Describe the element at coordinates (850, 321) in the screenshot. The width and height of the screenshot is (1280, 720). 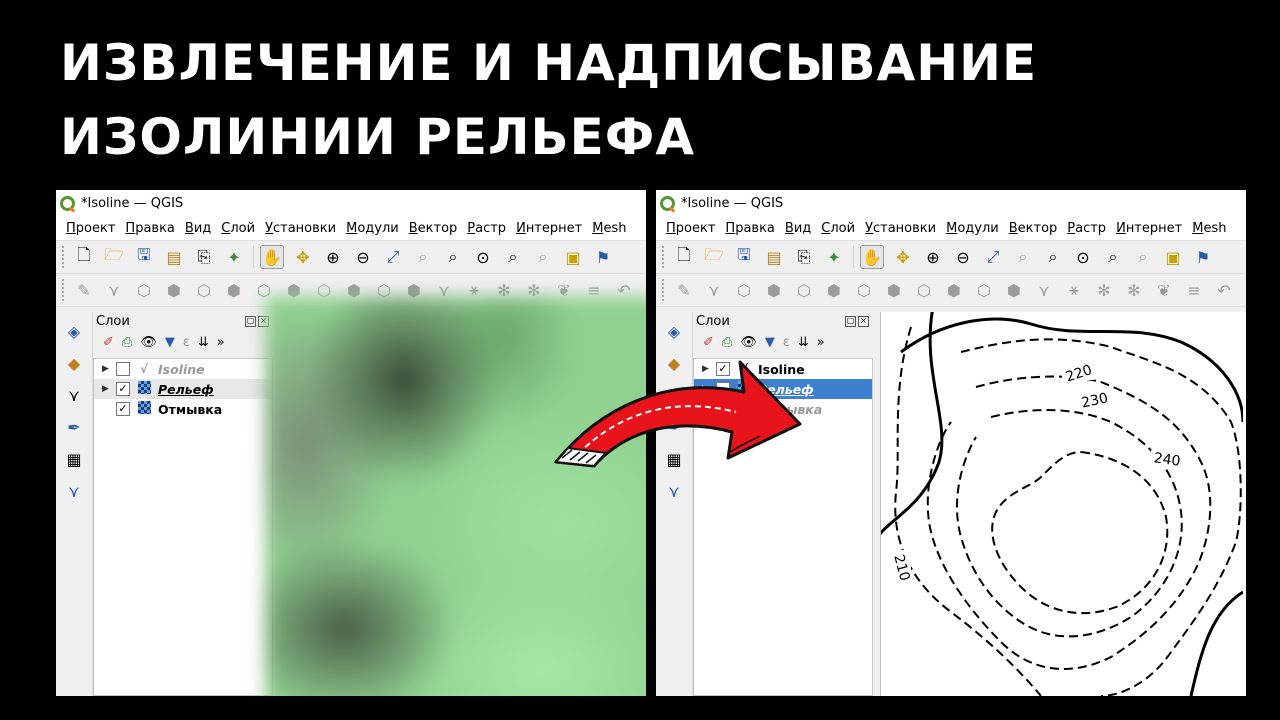
I see `float-panel-icon: ▢` at that location.